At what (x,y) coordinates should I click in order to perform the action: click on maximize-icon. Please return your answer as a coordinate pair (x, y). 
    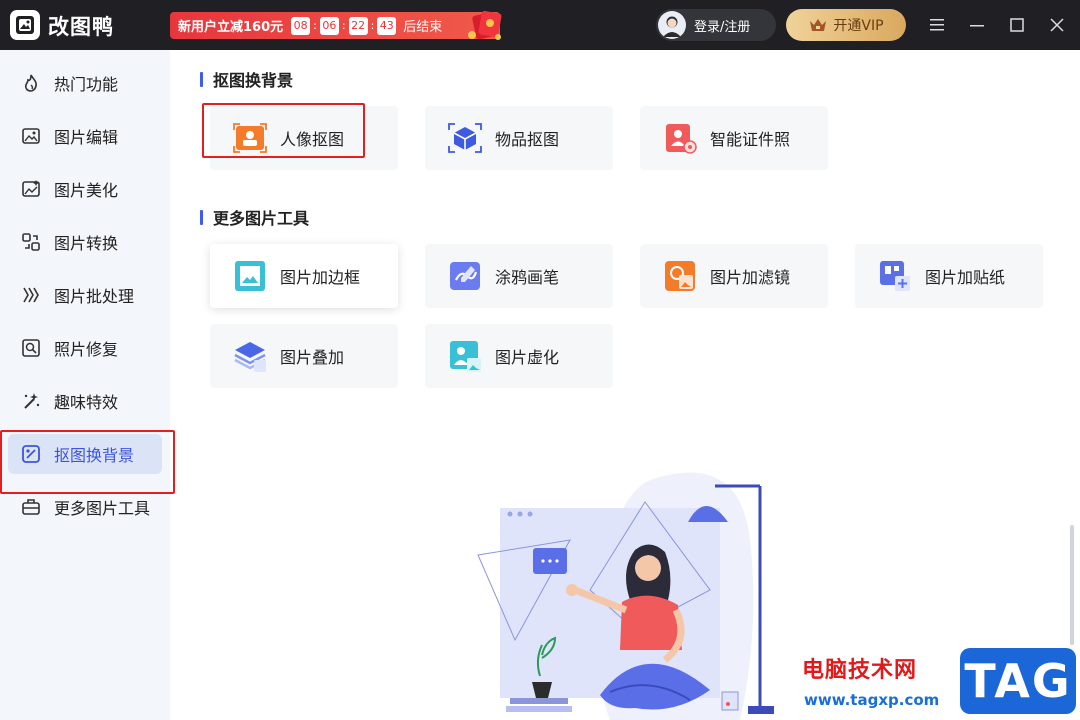
    Looking at the image, I should click on (1017, 25).